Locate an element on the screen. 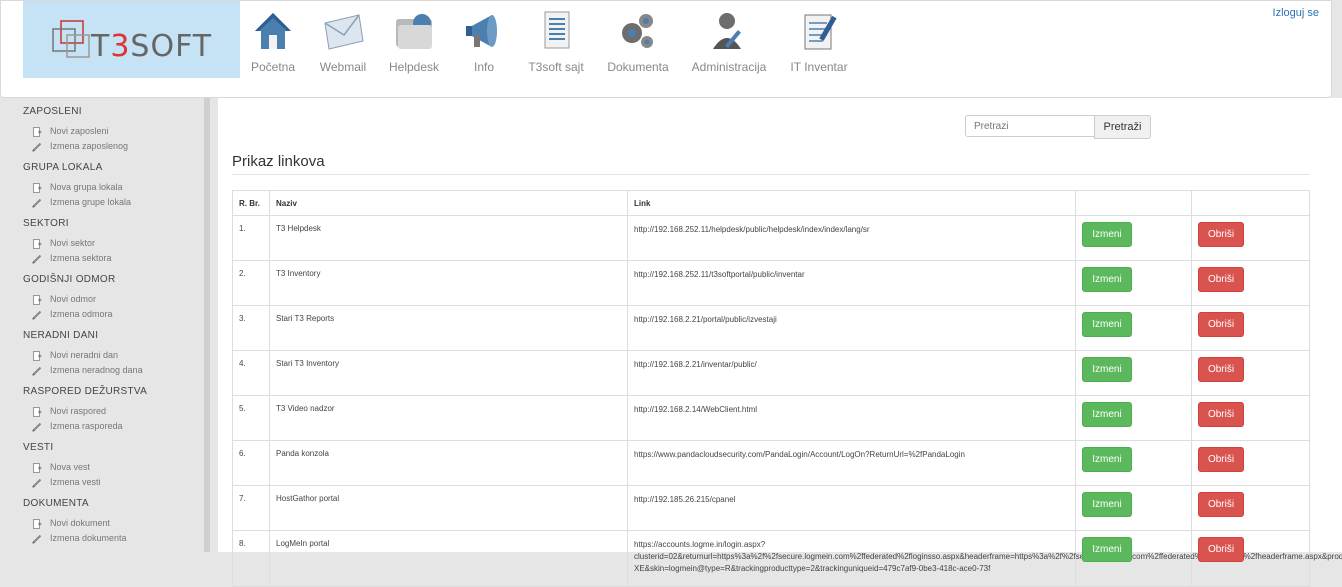 The height and width of the screenshot is (587, 1342). sidebar-item: Izmena sektora is located at coordinates (105, 258).